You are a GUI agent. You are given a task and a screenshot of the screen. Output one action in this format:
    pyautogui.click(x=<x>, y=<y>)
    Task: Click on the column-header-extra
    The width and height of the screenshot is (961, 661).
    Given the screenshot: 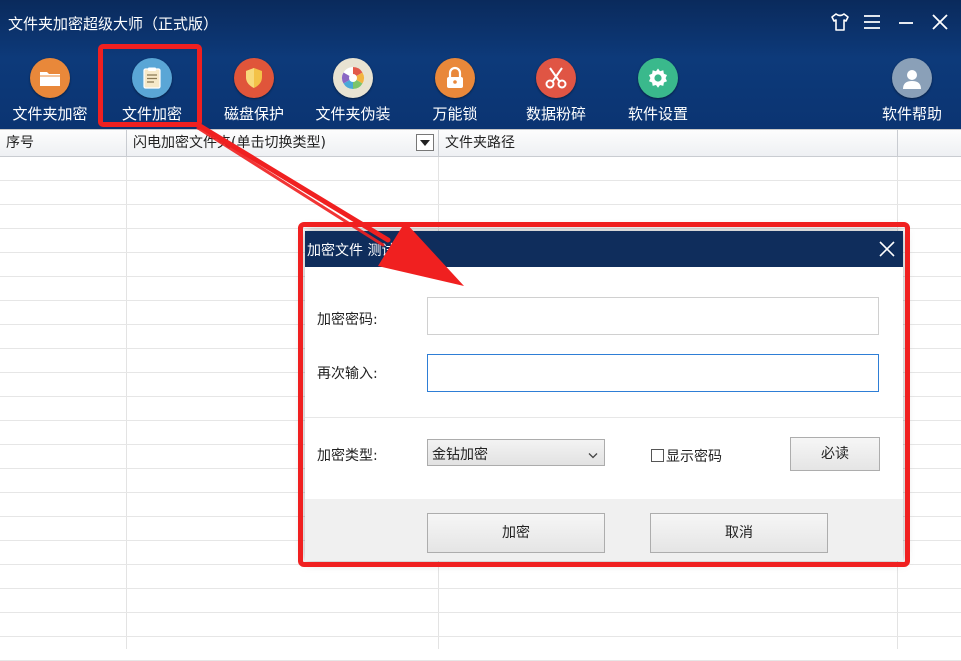 What is the action you would take?
    pyautogui.click(x=929, y=143)
    